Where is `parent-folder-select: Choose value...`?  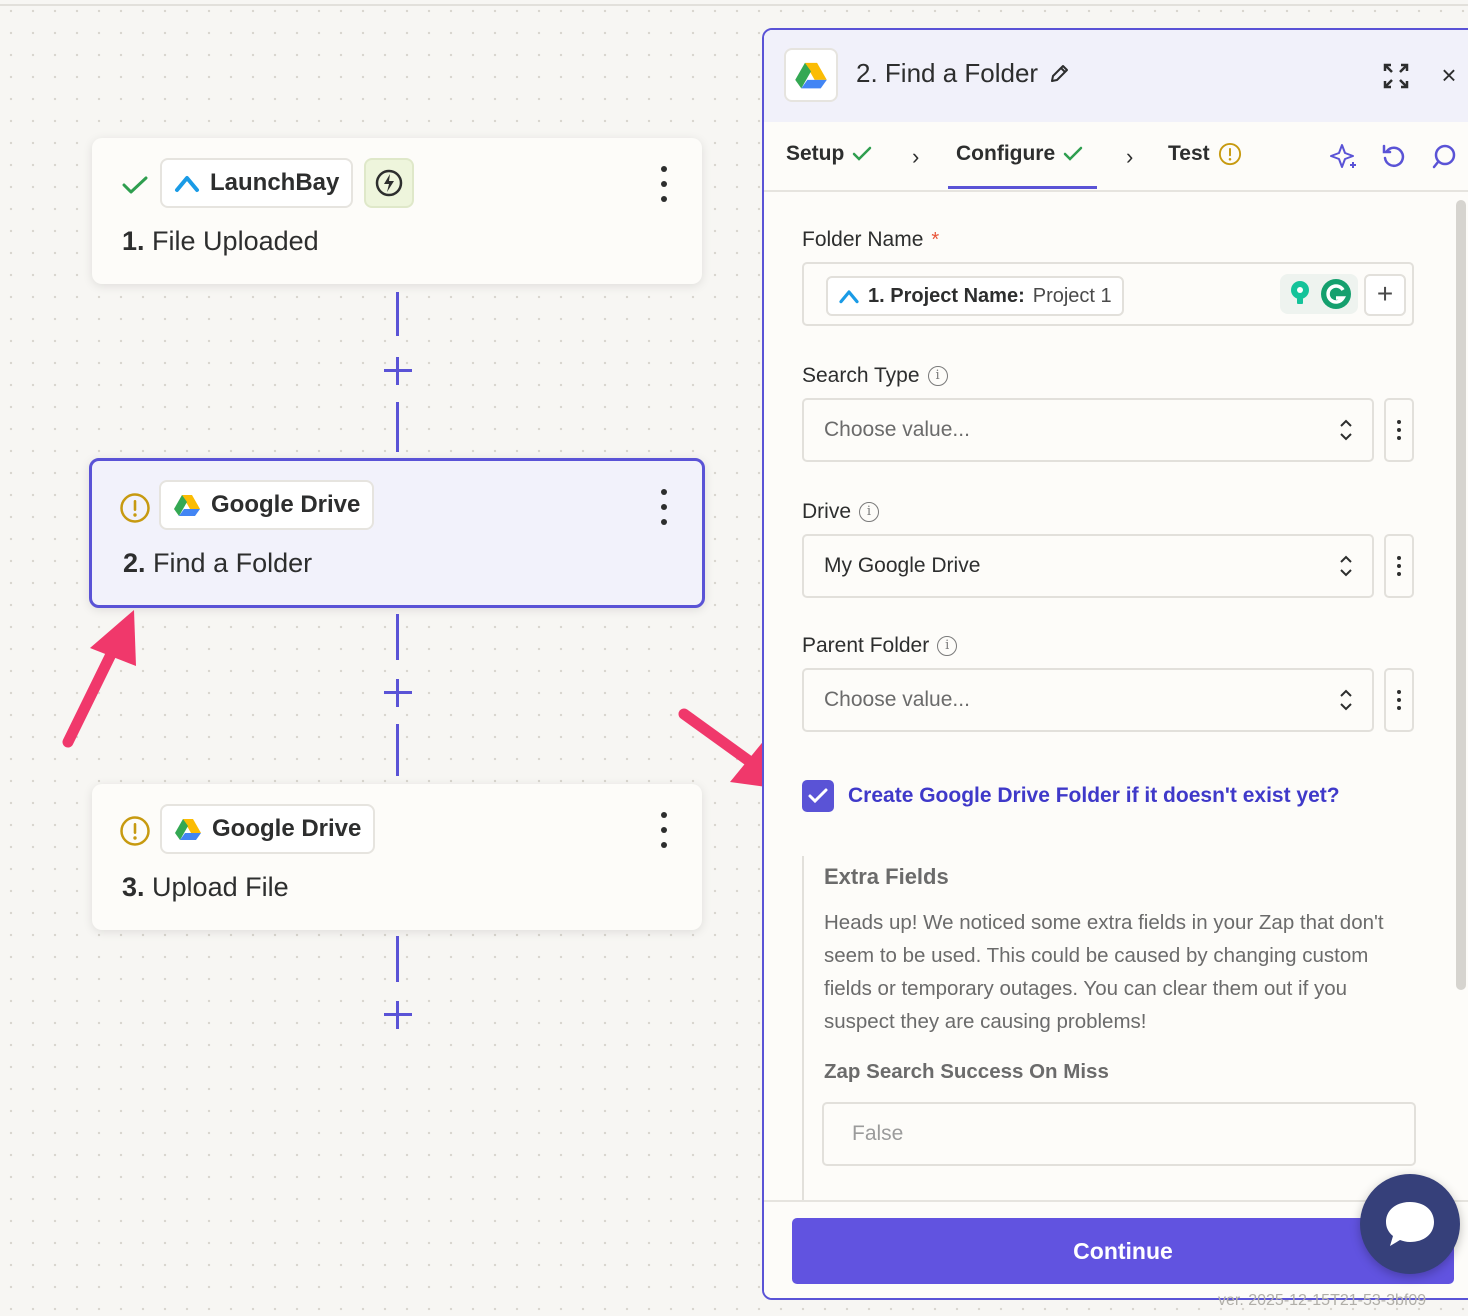 parent-folder-select: Choose value... is located at coordinates (1088, 700).